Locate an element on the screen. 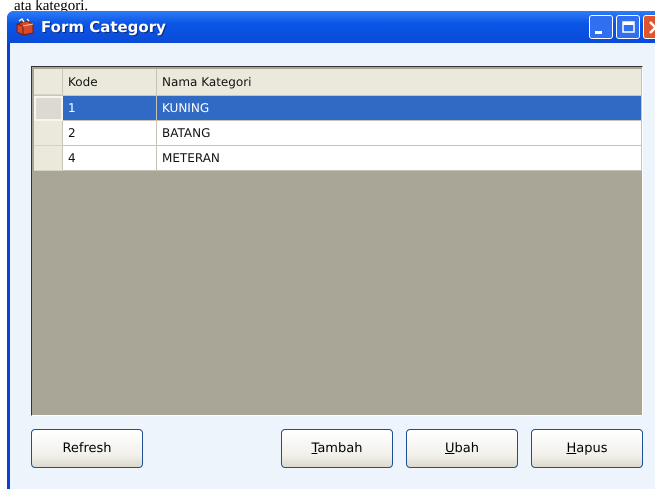  table-row: 1 KUNING is located at coordinates (338, 108).